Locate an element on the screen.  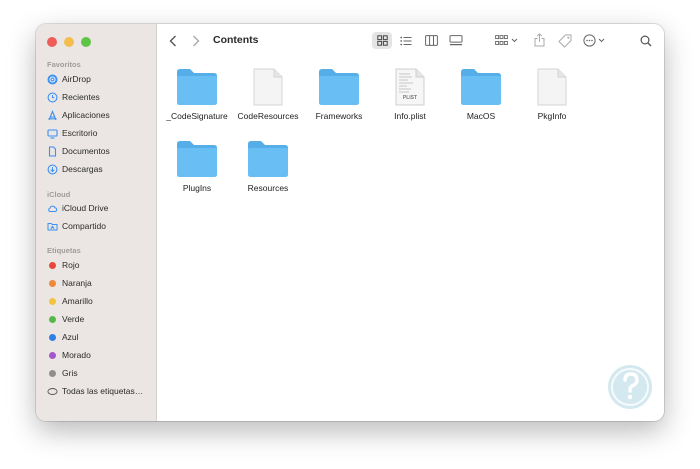
list-view-button is located at coordinates (406, 40).